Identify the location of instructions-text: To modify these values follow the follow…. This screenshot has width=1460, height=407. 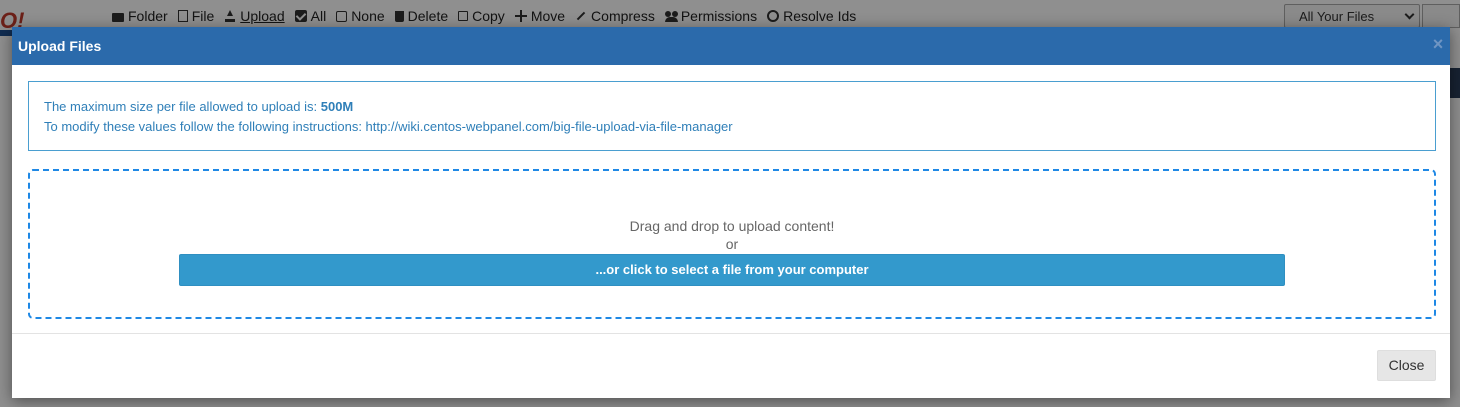
(205, 126).